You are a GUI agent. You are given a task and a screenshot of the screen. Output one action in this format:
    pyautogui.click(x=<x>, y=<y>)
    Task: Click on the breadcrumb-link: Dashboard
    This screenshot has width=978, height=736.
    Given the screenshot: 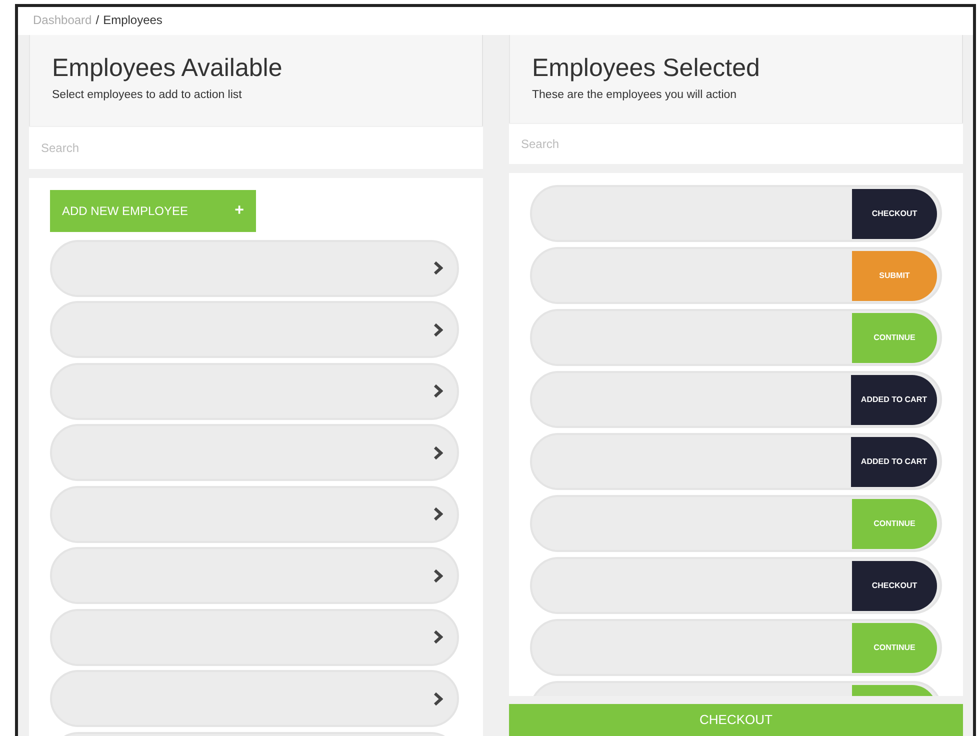 What is the action you would take?
    pyautogui.click(x=62, y=20)
    